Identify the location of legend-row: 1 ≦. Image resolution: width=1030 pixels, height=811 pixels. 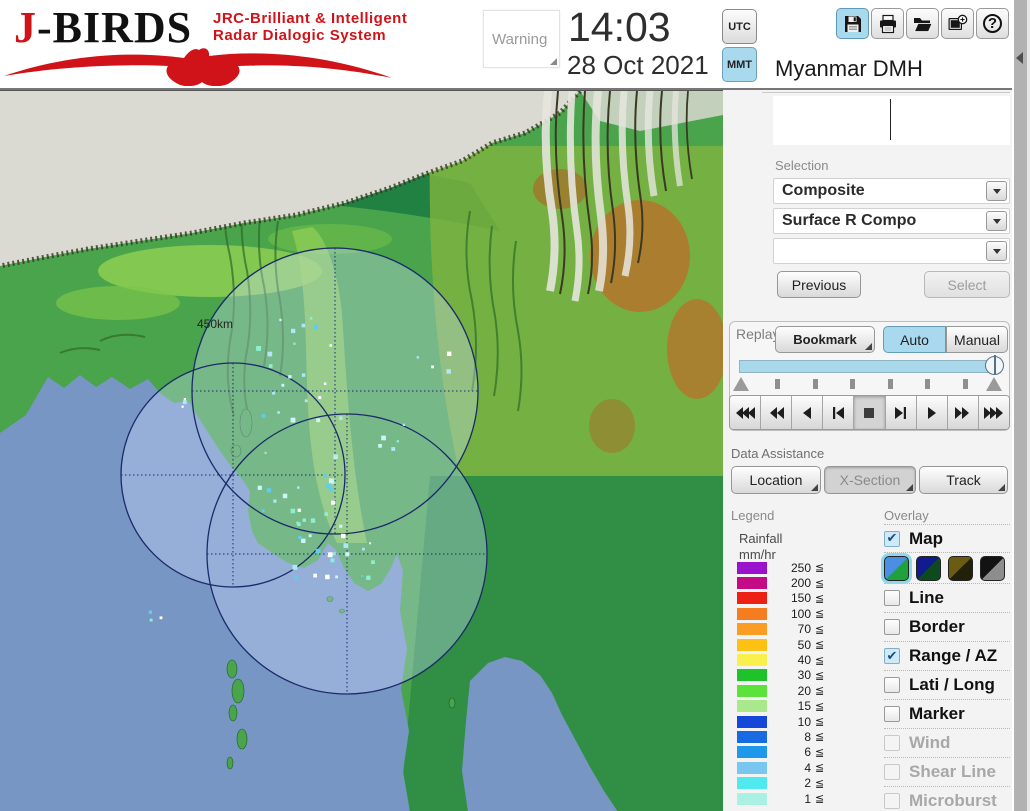
(792, 798).